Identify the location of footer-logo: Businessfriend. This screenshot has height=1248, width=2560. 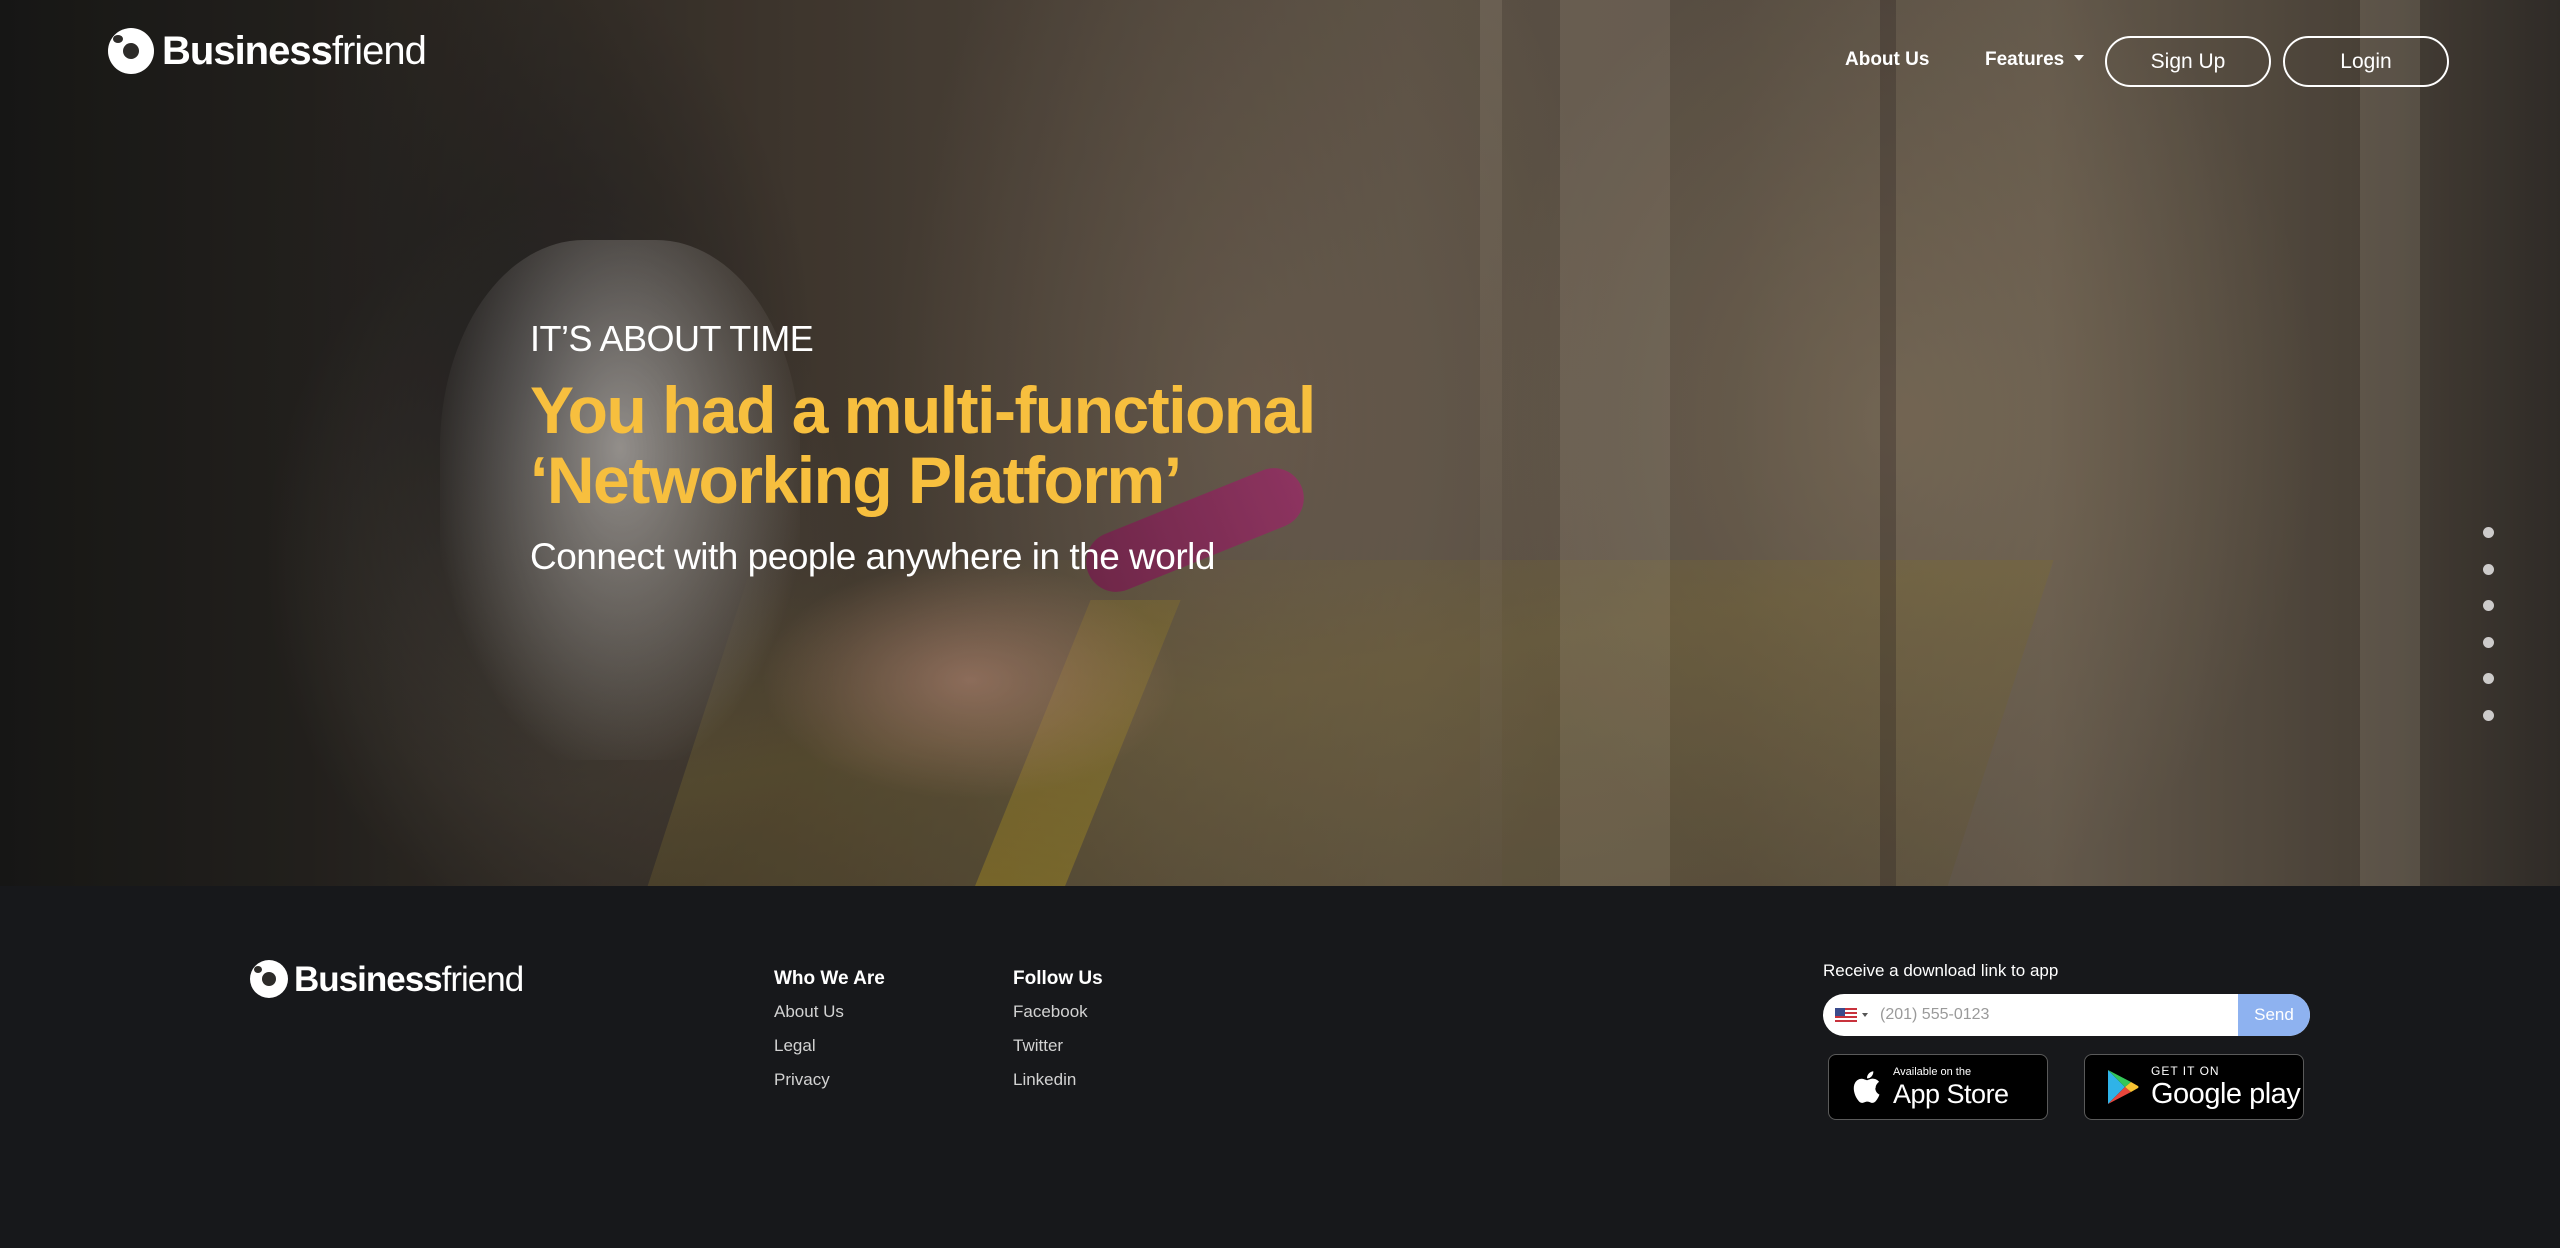
(387, 979).